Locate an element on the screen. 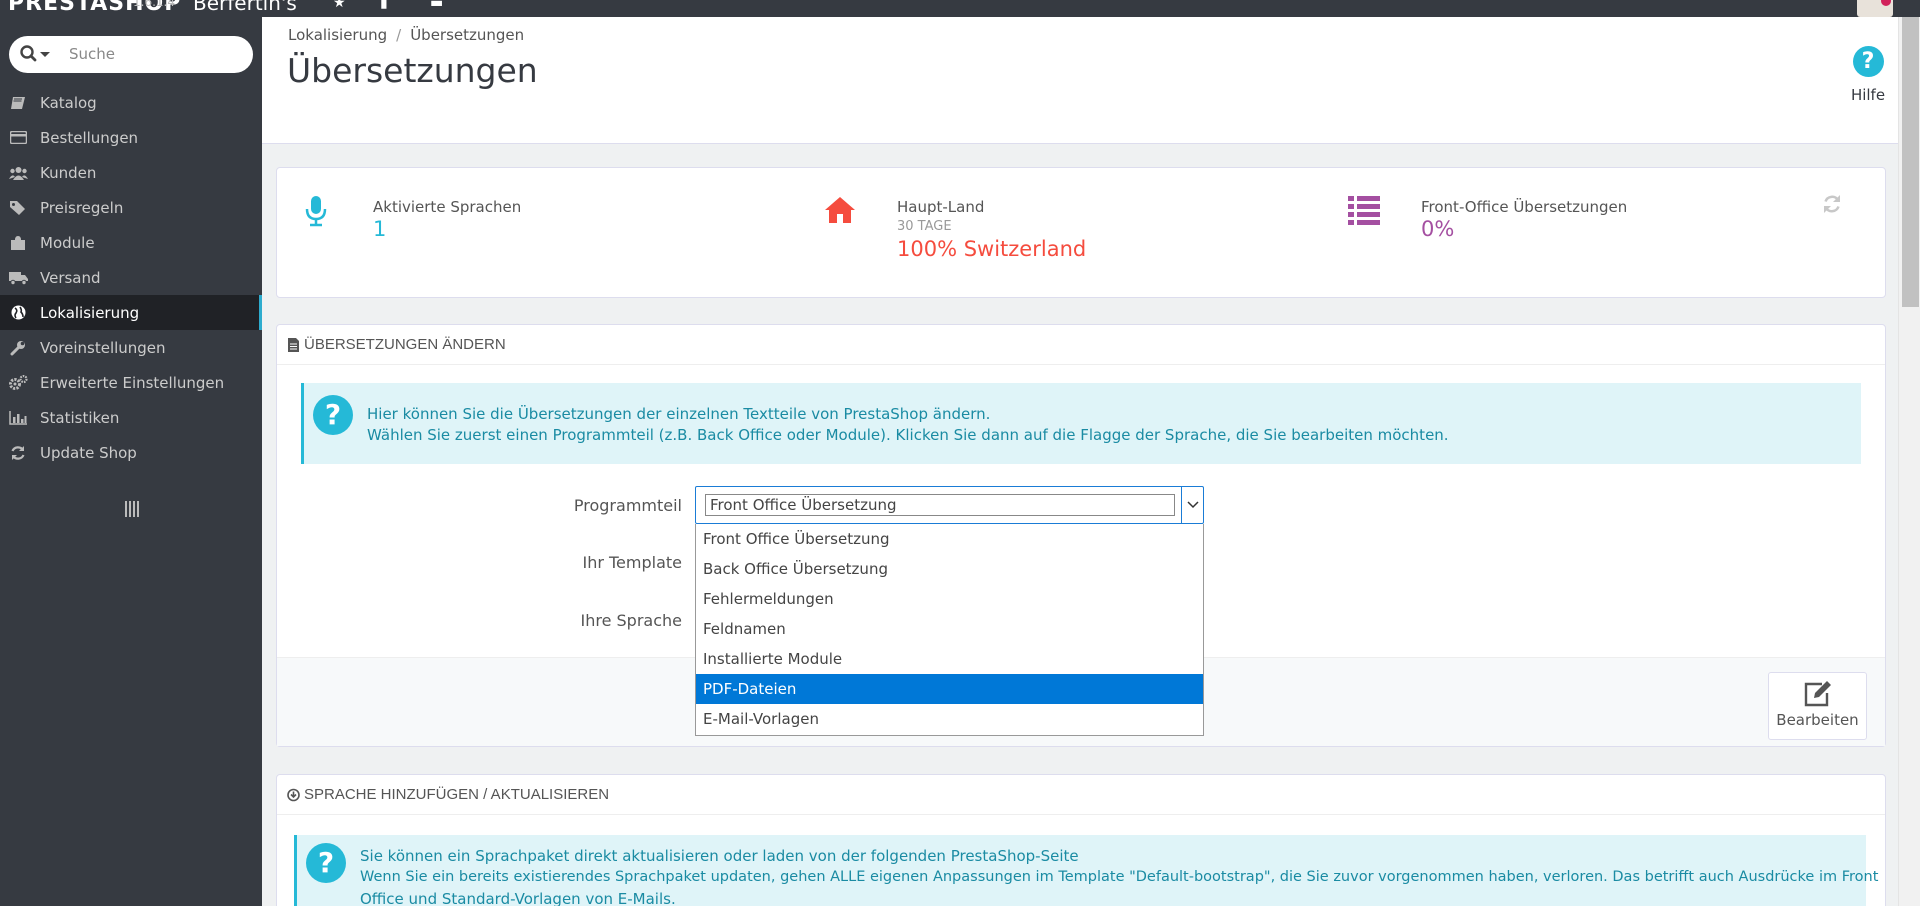  truck-icon is located at coordinates (20, 278).